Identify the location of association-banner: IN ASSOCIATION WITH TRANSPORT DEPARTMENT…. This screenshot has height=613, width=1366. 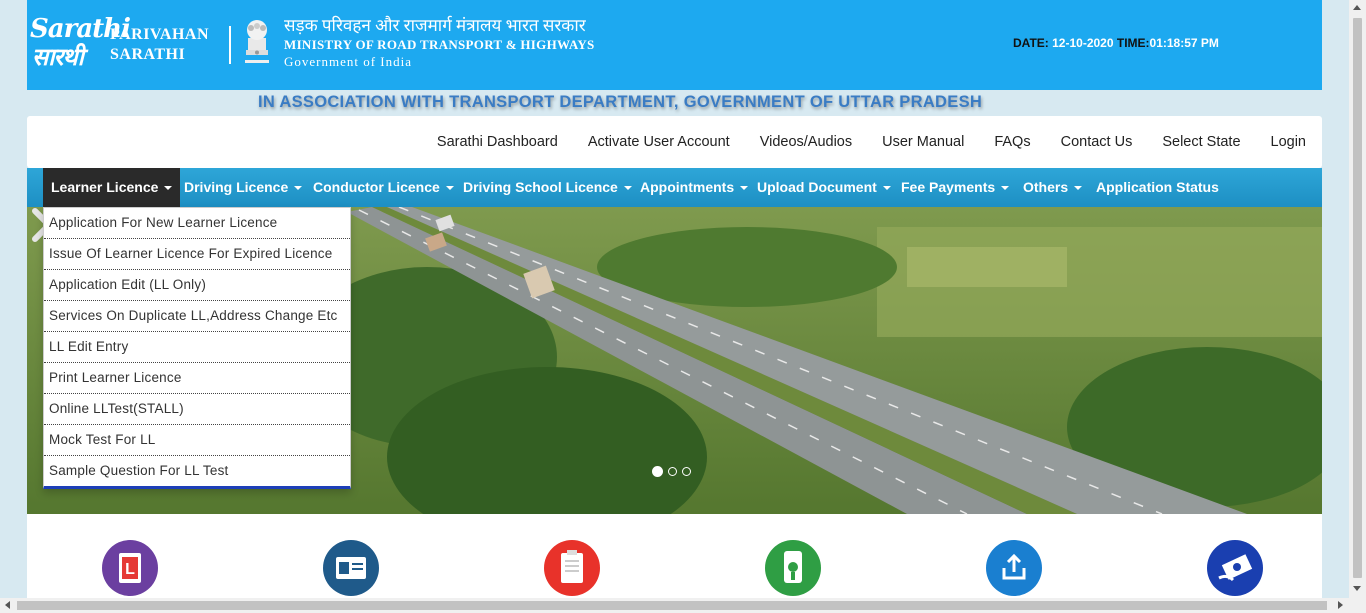
(620, 102).